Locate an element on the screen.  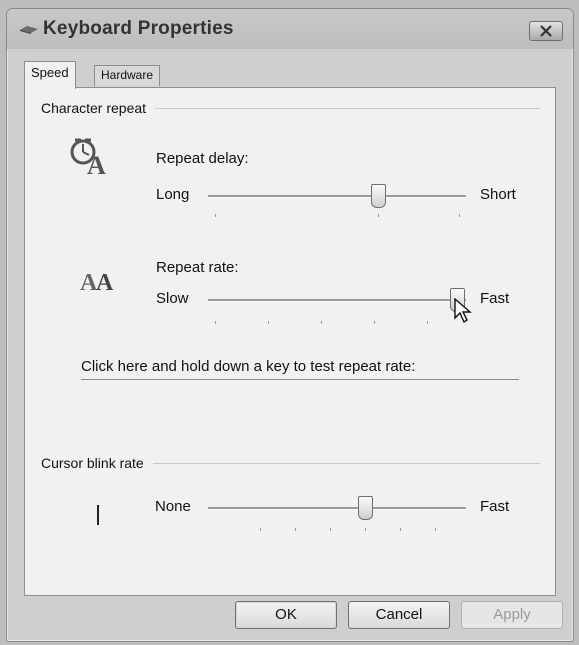
close-button is located at coordinates (546, 31).